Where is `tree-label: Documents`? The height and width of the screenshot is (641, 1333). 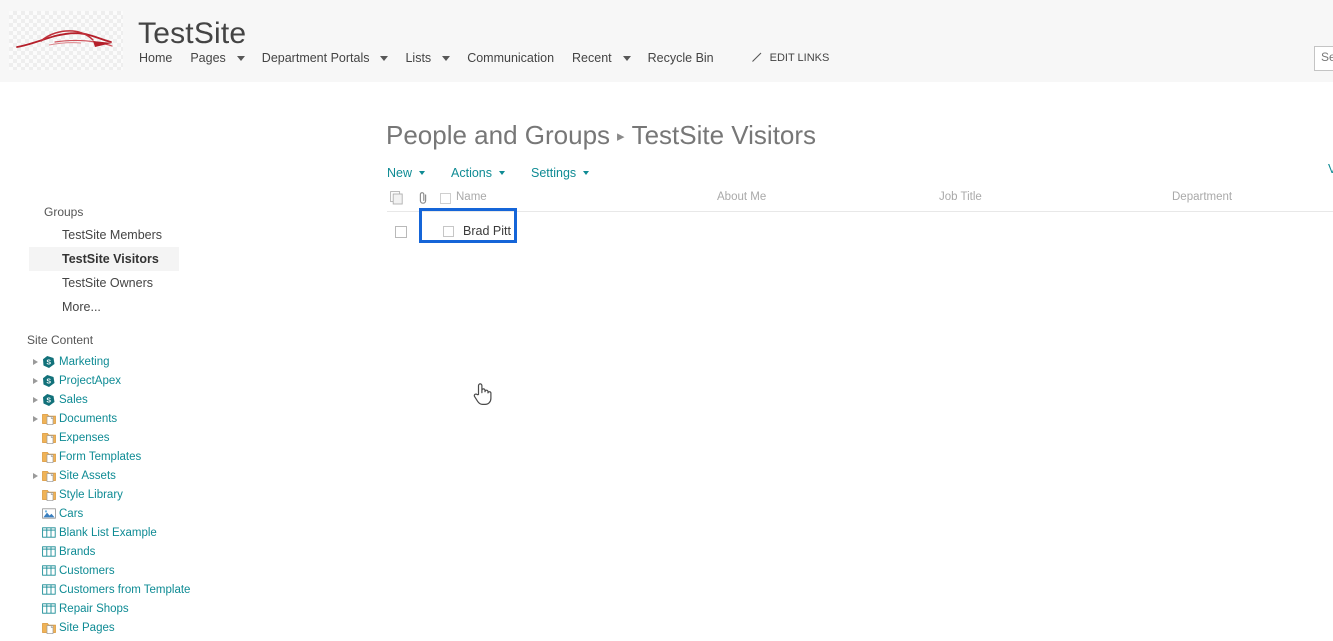
tree-label: Documents is located at coordinates (88, 418).